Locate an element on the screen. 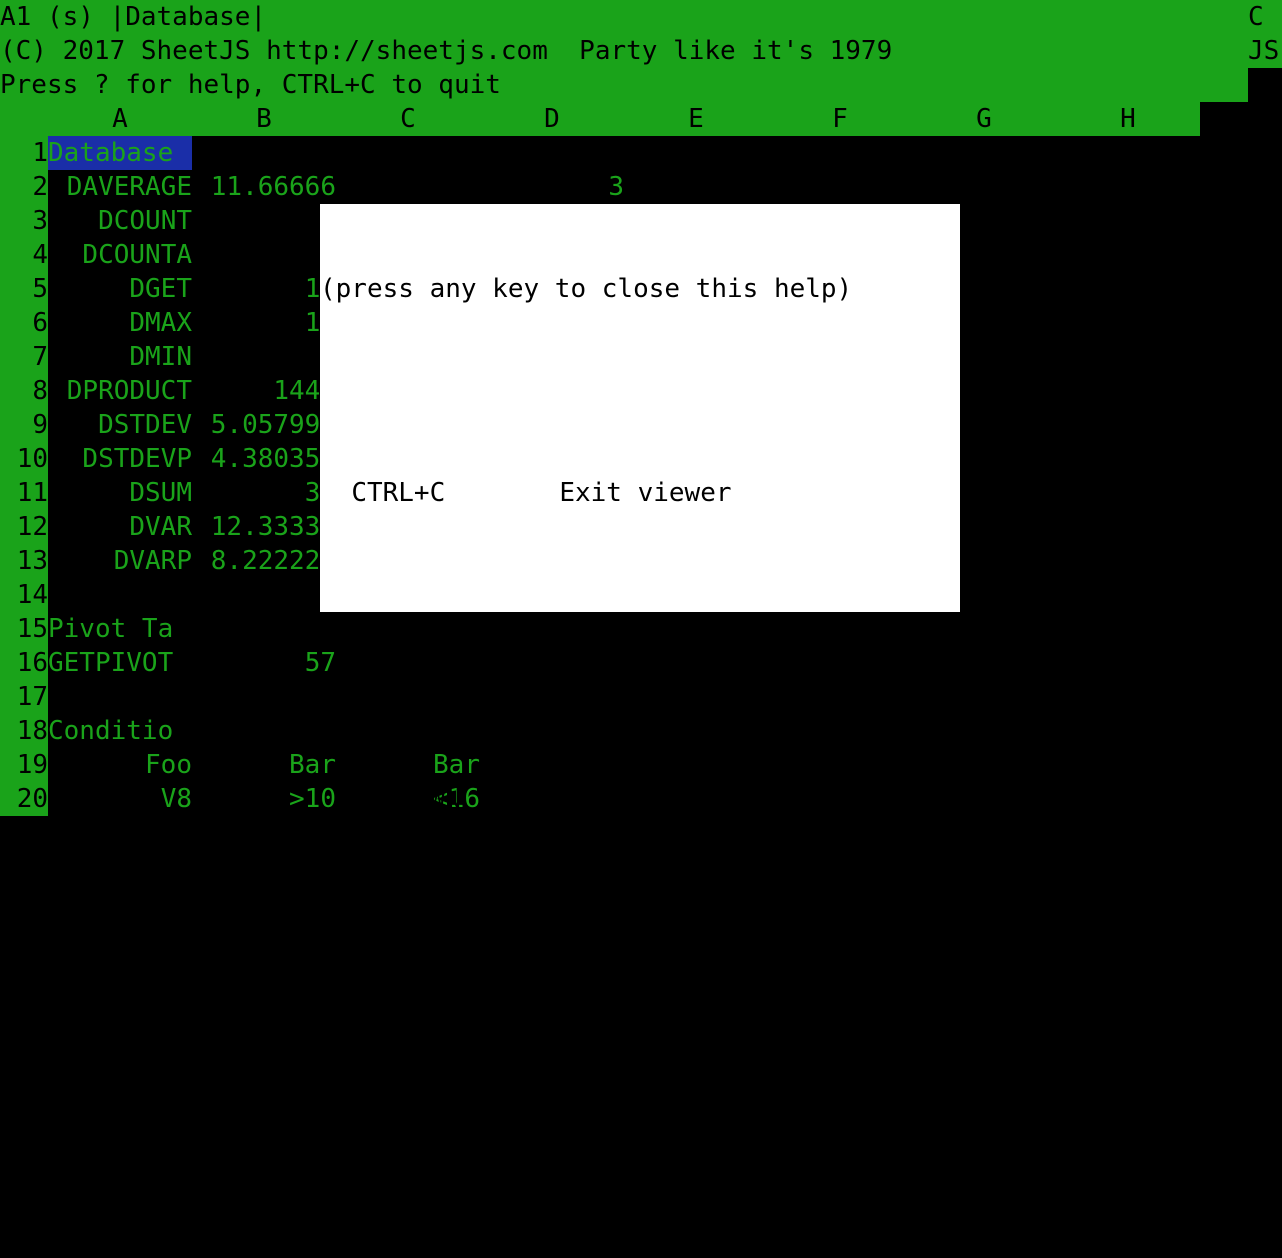 Image resolution: width=1282 pixels, height=1258 pixels. help-entry: CTRL+C Exit viewer is located at coordinates (640, 493).